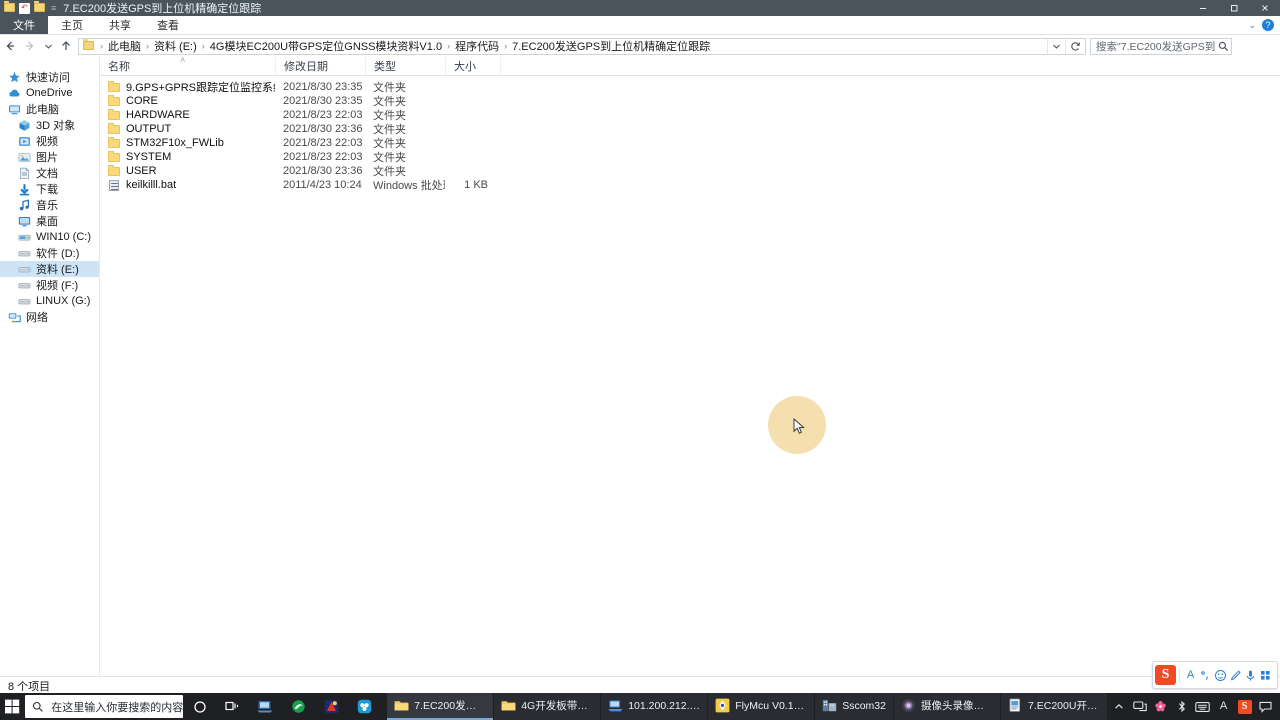 This screenshot has width=1280, height=720. Describe the element at coordinates (168, 25) in the screenshot. I see `tab-view: 查看` at that location.